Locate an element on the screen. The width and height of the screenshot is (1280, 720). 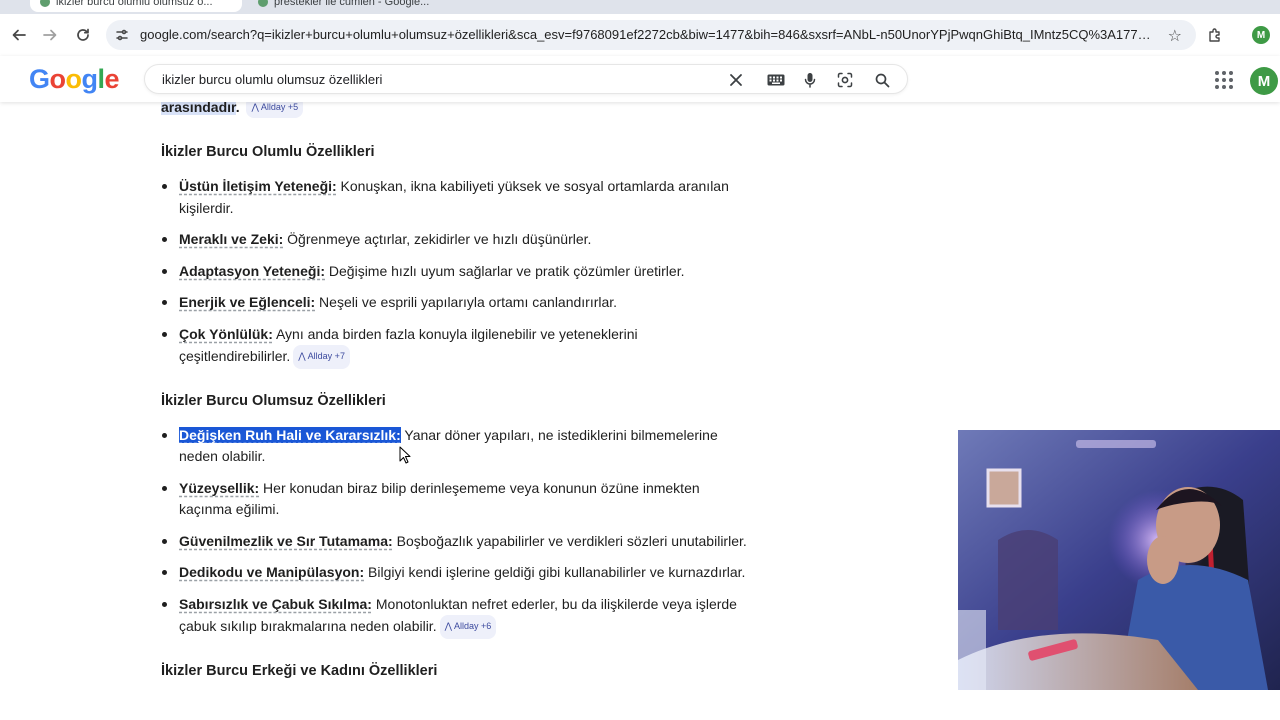
trait-term: Sabırsızlık ve Çabuk Sıkılma: is located at coordinates (275, 604).